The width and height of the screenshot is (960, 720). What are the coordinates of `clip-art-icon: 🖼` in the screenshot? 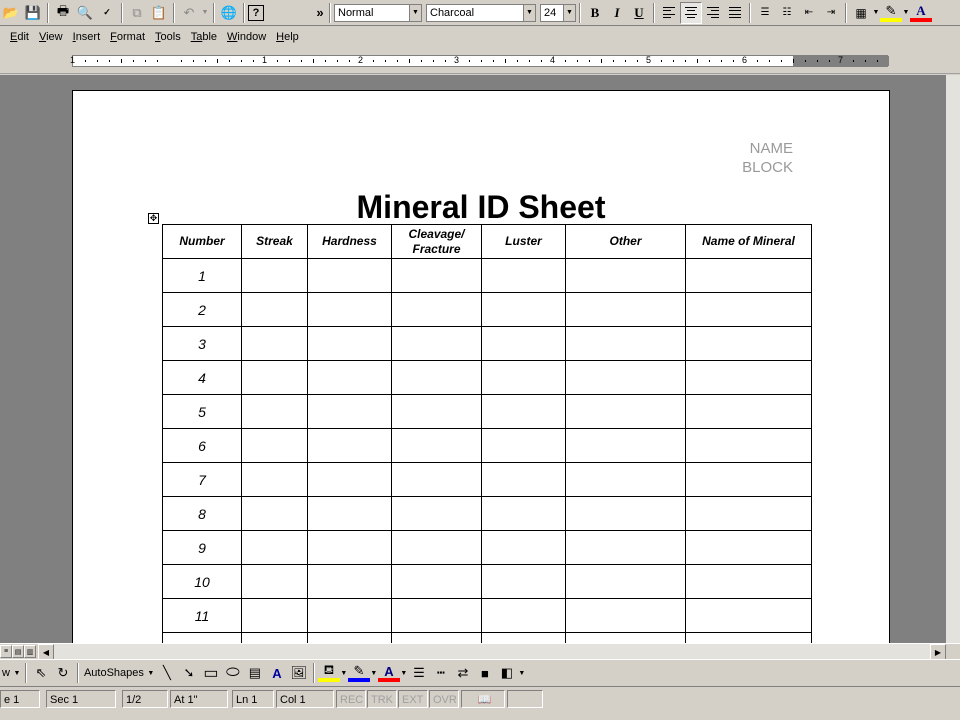 It's located at (299, 673).